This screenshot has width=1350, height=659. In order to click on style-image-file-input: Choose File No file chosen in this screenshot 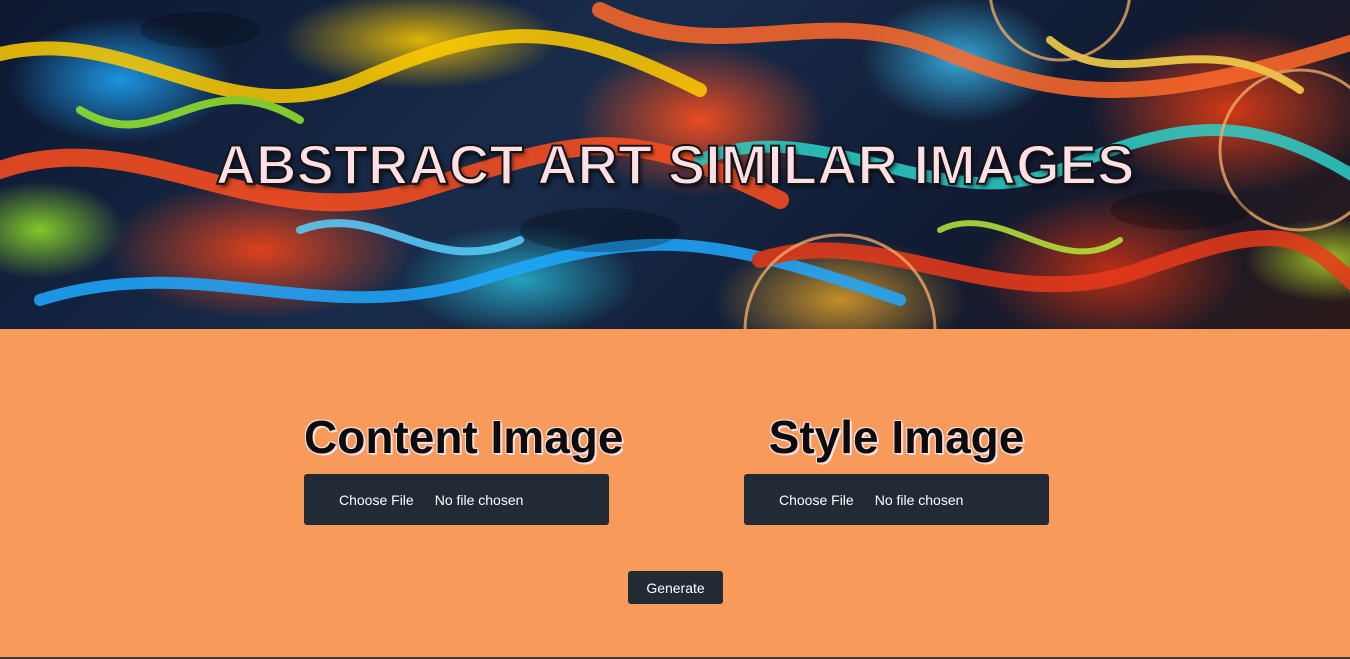, I will do `click(896, 499)`.